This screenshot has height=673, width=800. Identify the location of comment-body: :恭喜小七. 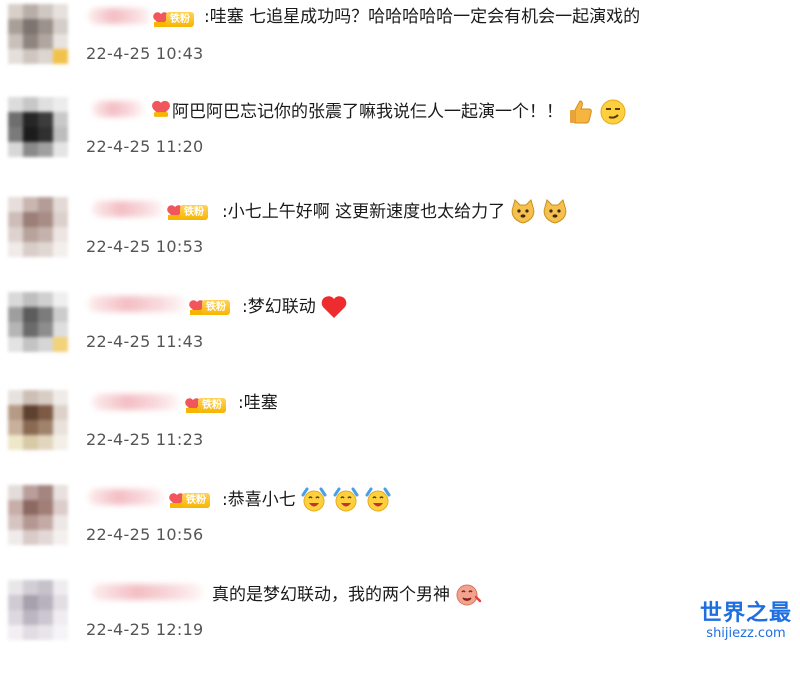
(259, 500).